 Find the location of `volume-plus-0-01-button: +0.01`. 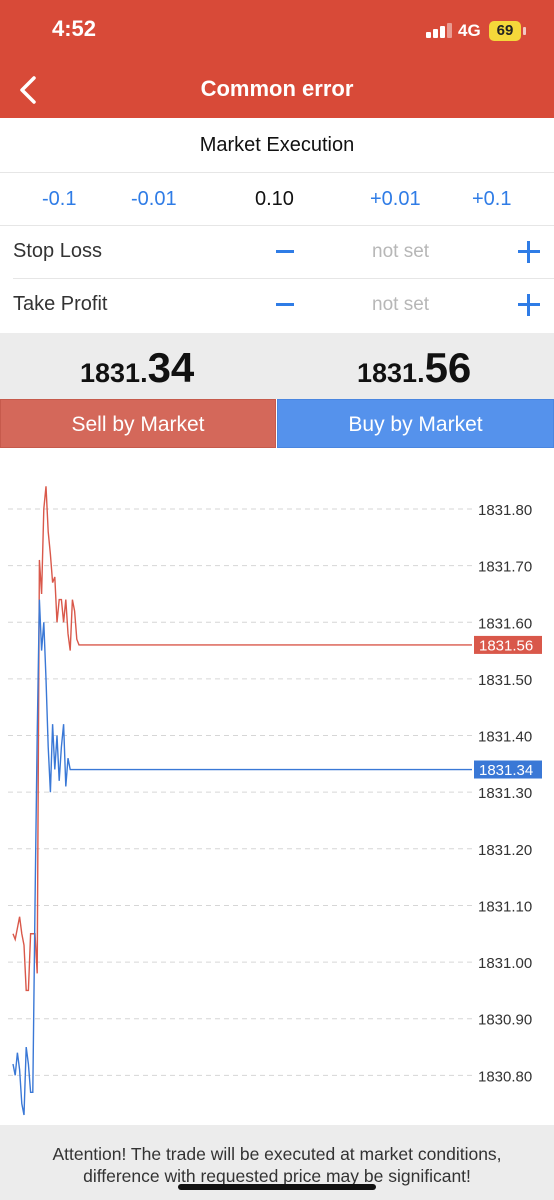

volume-plus-0-01-button: +0.01 is located at coordinates (395, 199).